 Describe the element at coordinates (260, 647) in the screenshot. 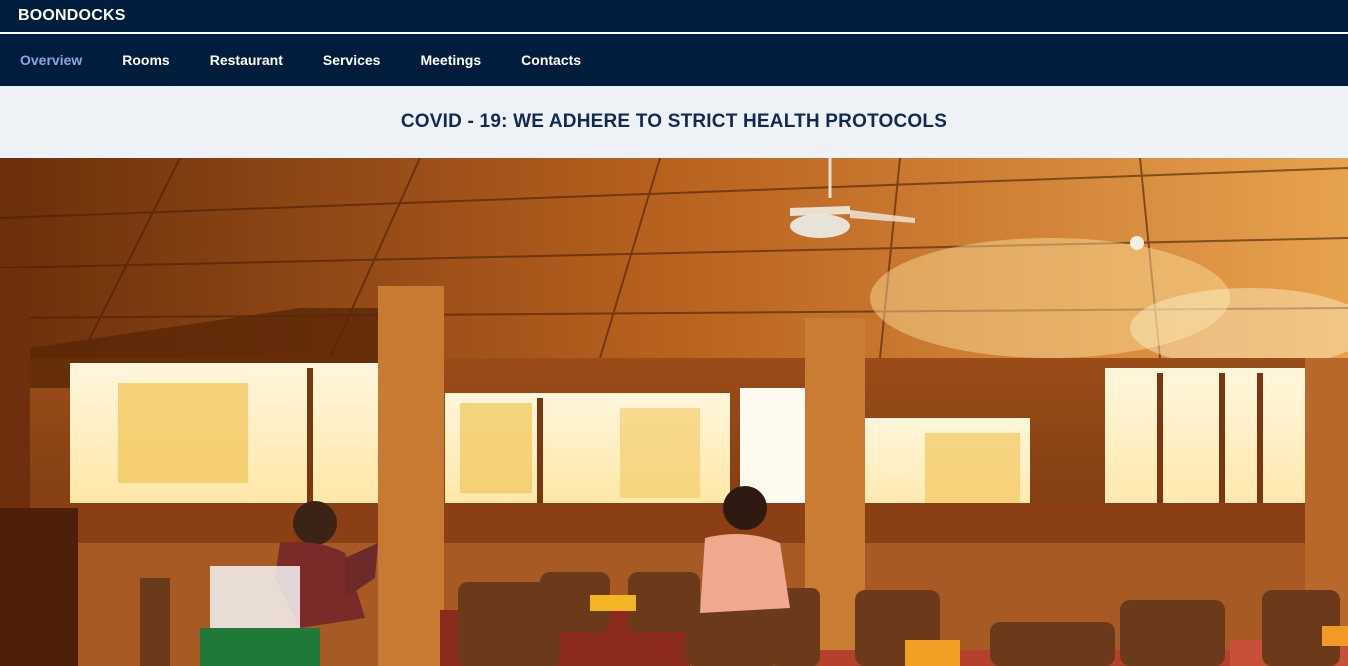

I see `green-crate` at that location.